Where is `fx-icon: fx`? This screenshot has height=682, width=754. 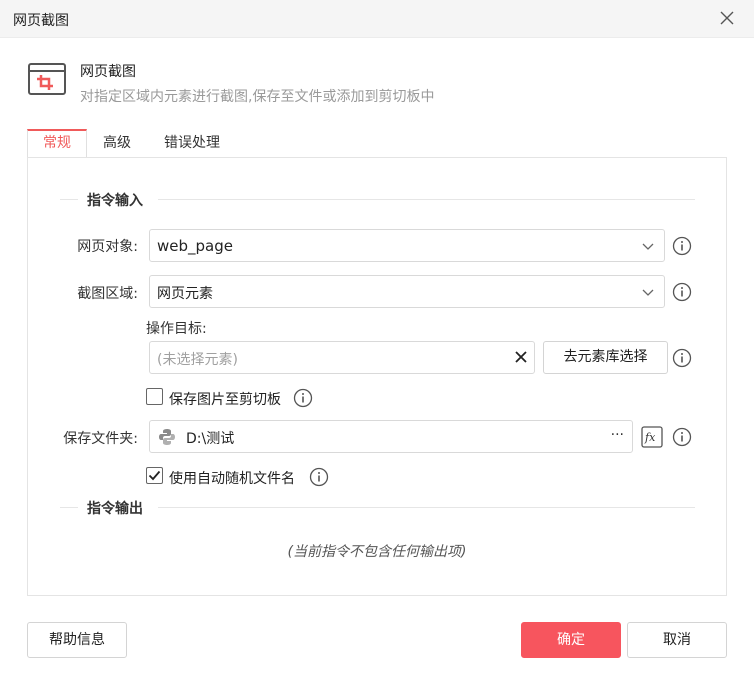 fx-icon: fx is located at coordinates (652, 437).